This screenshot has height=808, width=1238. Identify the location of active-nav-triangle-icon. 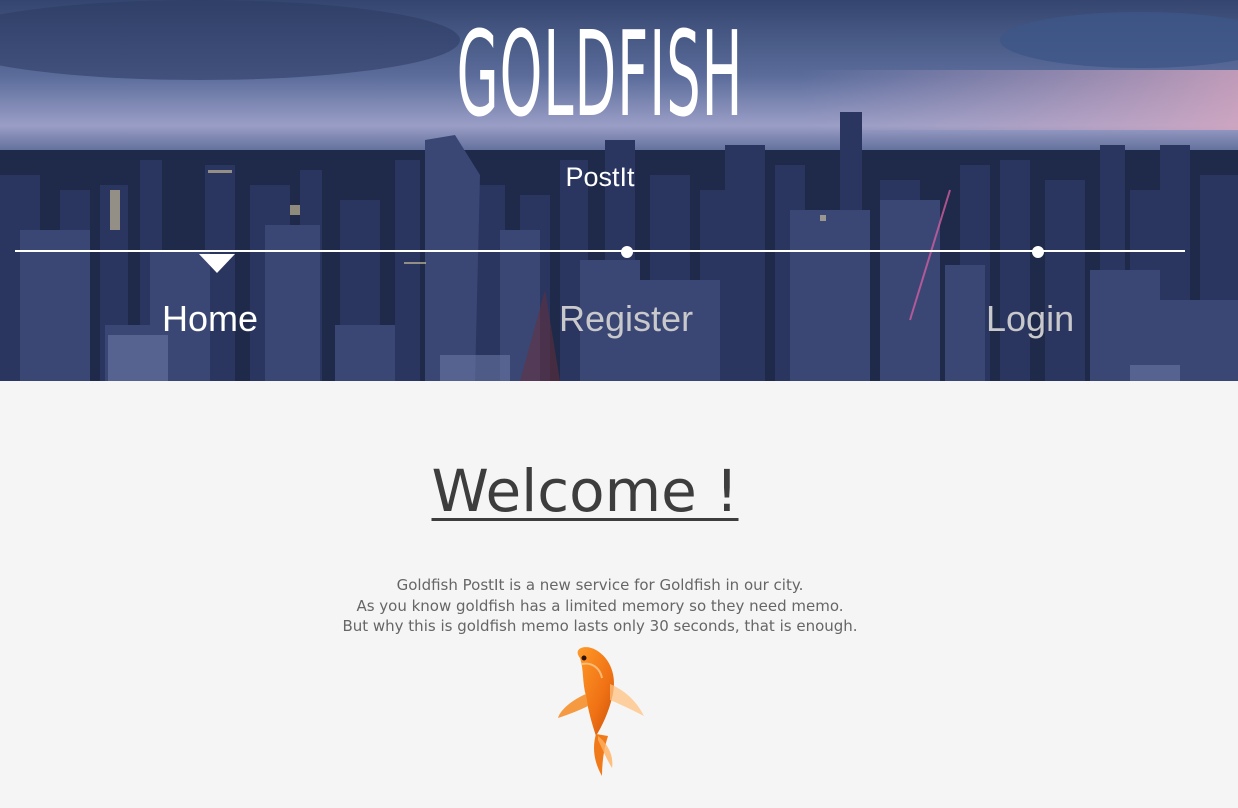
(217, 263).